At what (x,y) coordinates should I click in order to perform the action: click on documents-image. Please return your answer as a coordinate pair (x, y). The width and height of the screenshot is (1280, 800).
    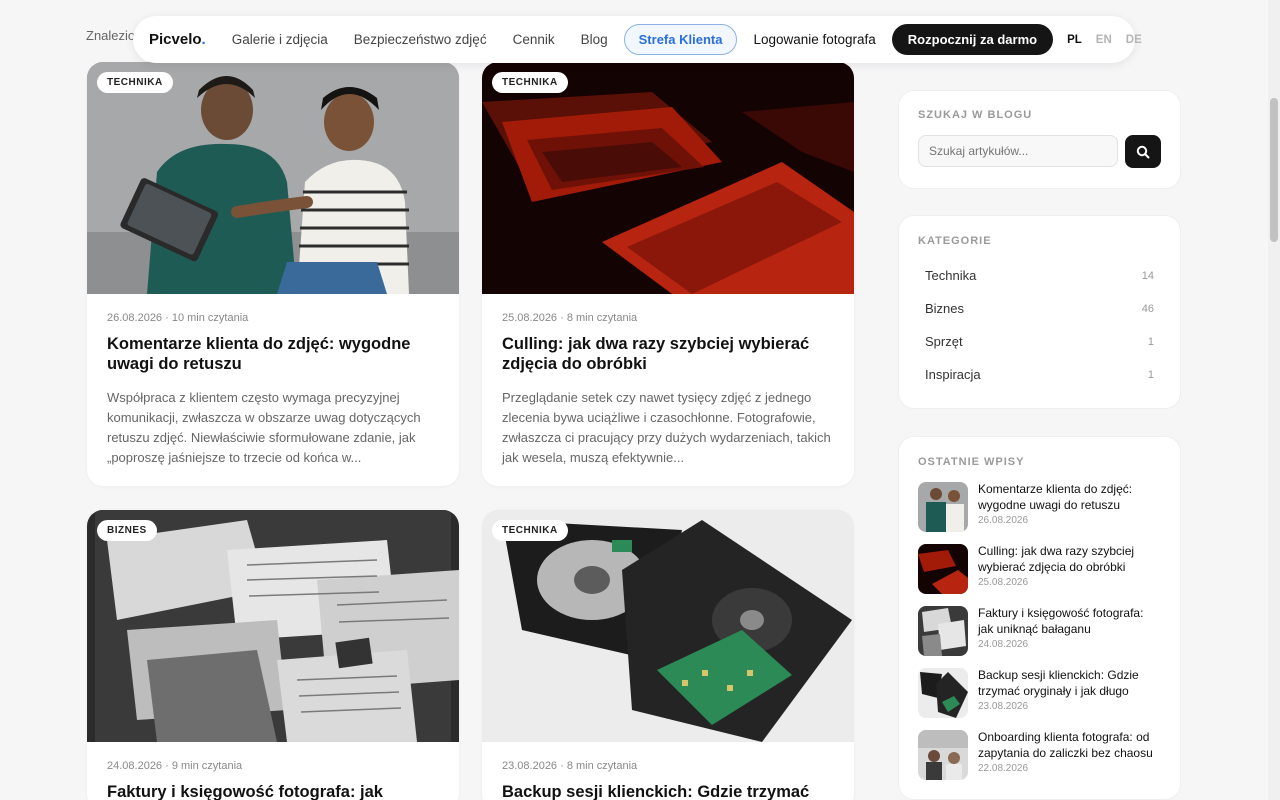
    Looking at the image, I should click on (273, 626).